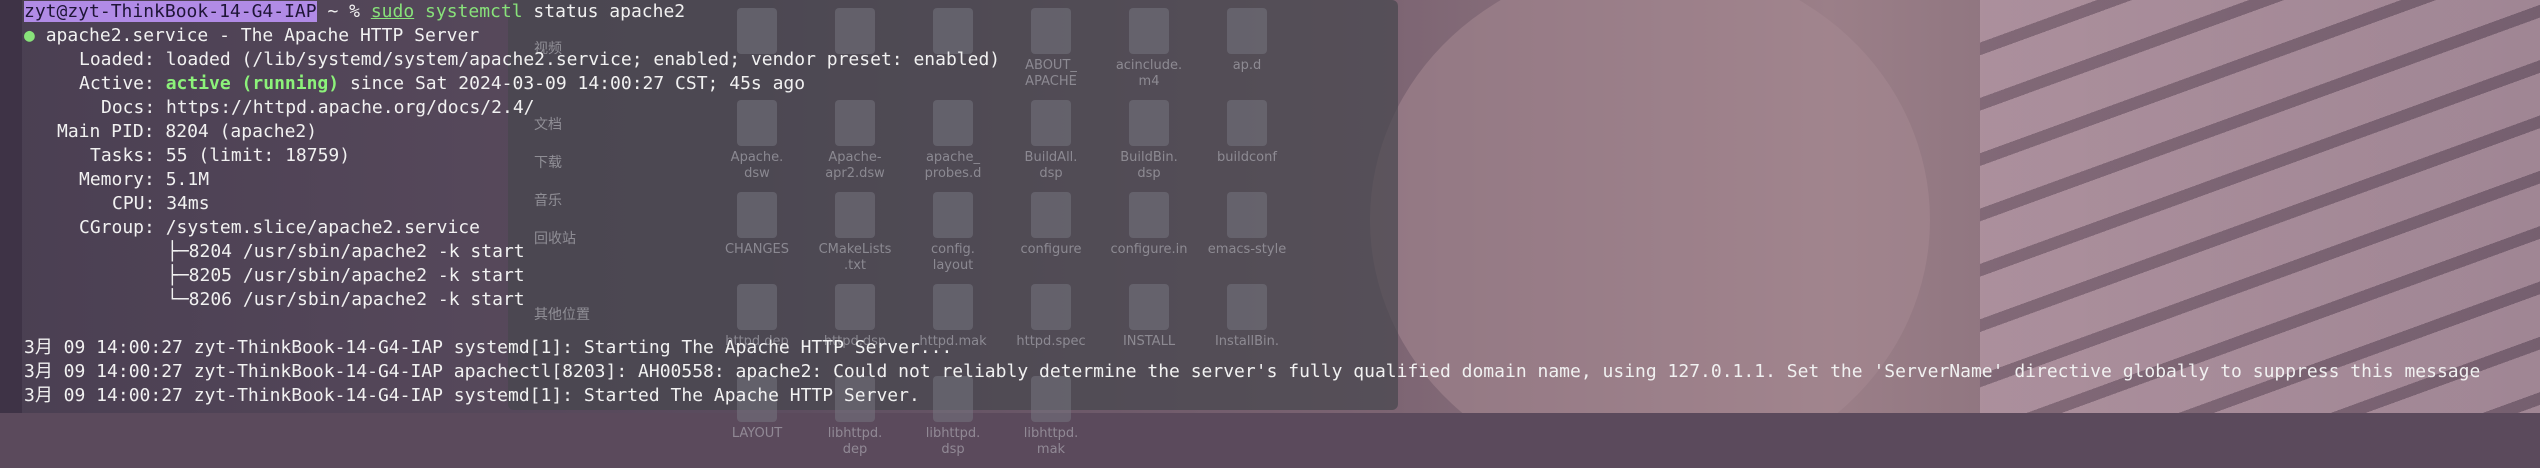 The height and width of the screenshot is (468, 2540). I want to click on prompt-cwd: ~ %, so click(343, 11).